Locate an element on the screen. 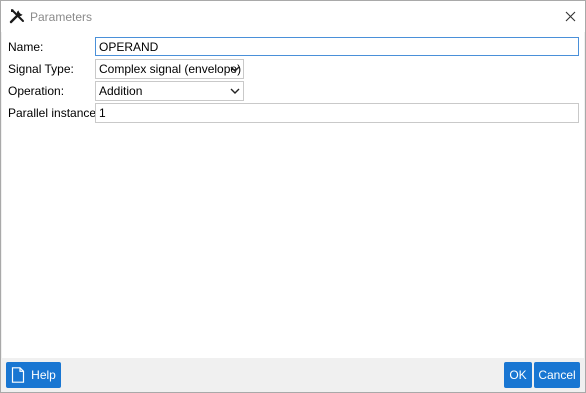 This screenshot has height=393, width=586. name-input: OPERAND is located at coordinates (337, 46).